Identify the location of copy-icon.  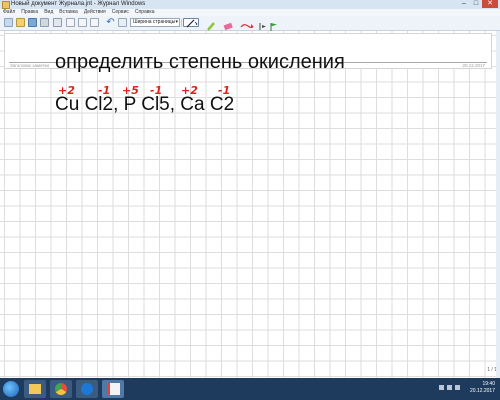
(70, 22).